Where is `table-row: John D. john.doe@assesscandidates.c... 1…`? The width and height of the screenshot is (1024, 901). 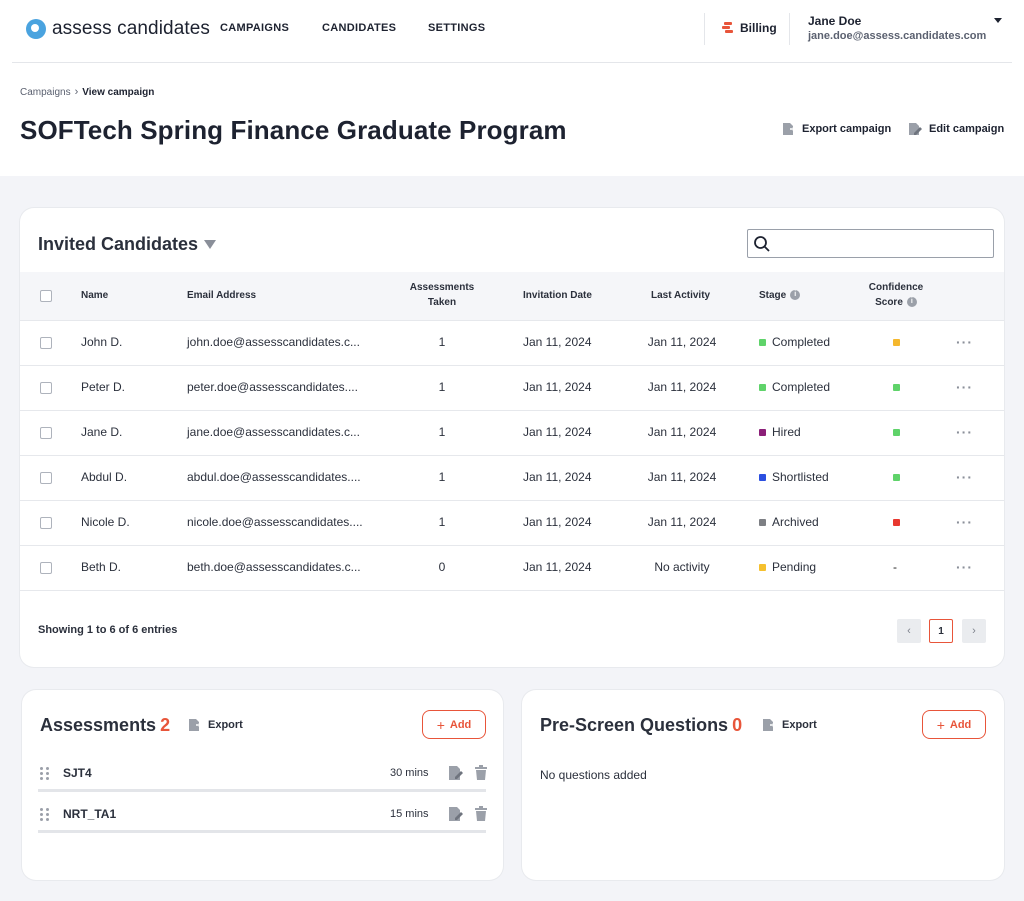
table-row: John D. john.doe@assesscandidates.c... 1… is located at coordinates (512, 343).